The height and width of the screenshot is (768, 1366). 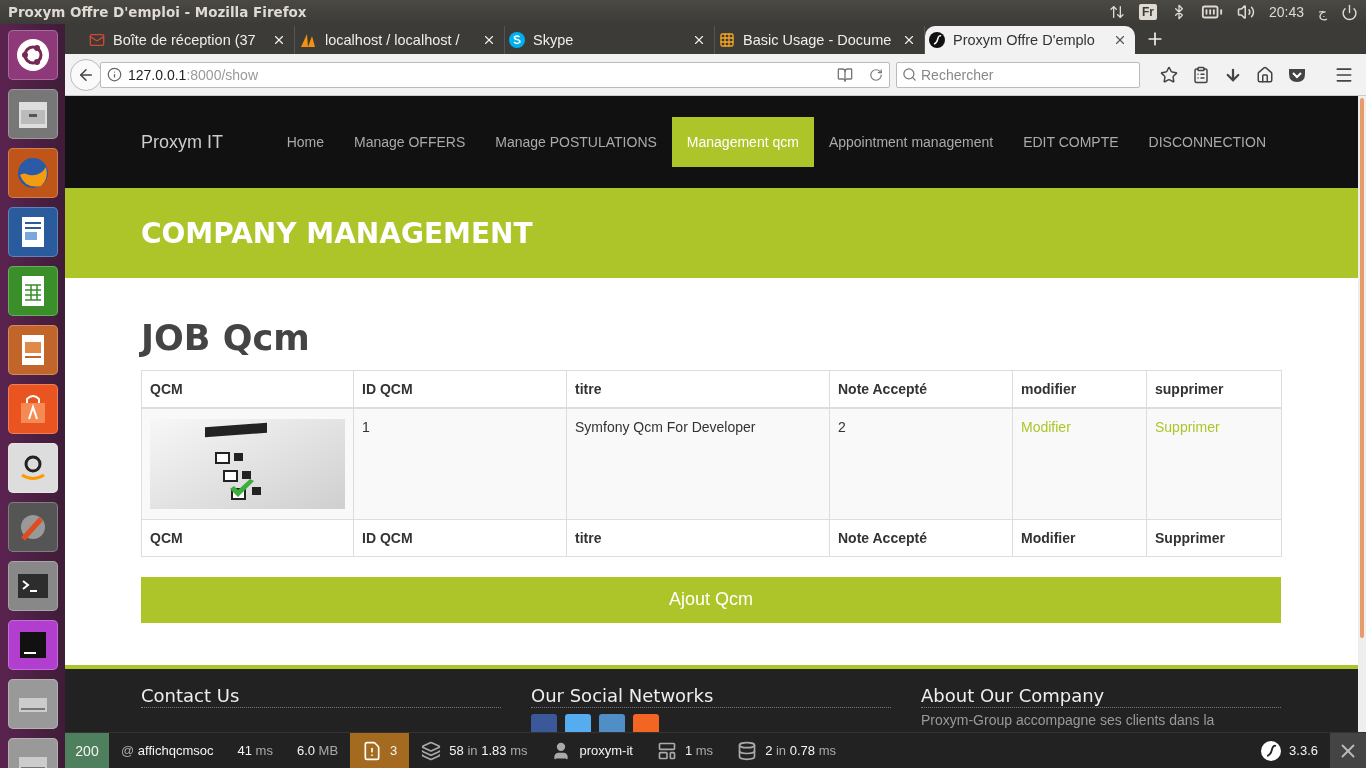 I want to click on debug-metric: 6.0 MB, so click(x=317, y=750).